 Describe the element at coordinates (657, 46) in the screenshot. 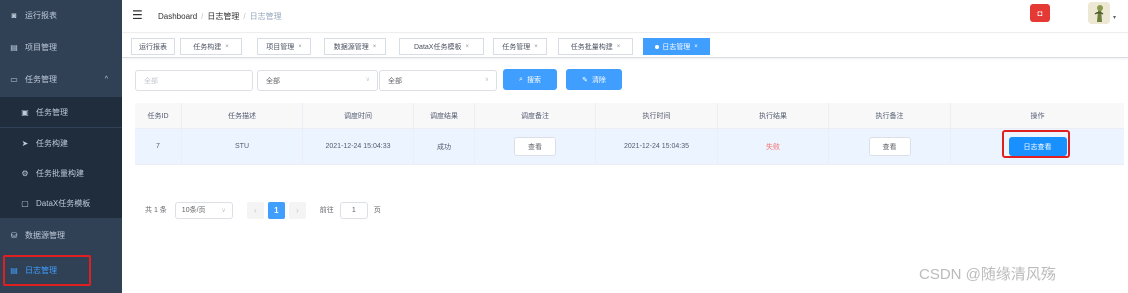

I see `active-dot-icon` at that location.